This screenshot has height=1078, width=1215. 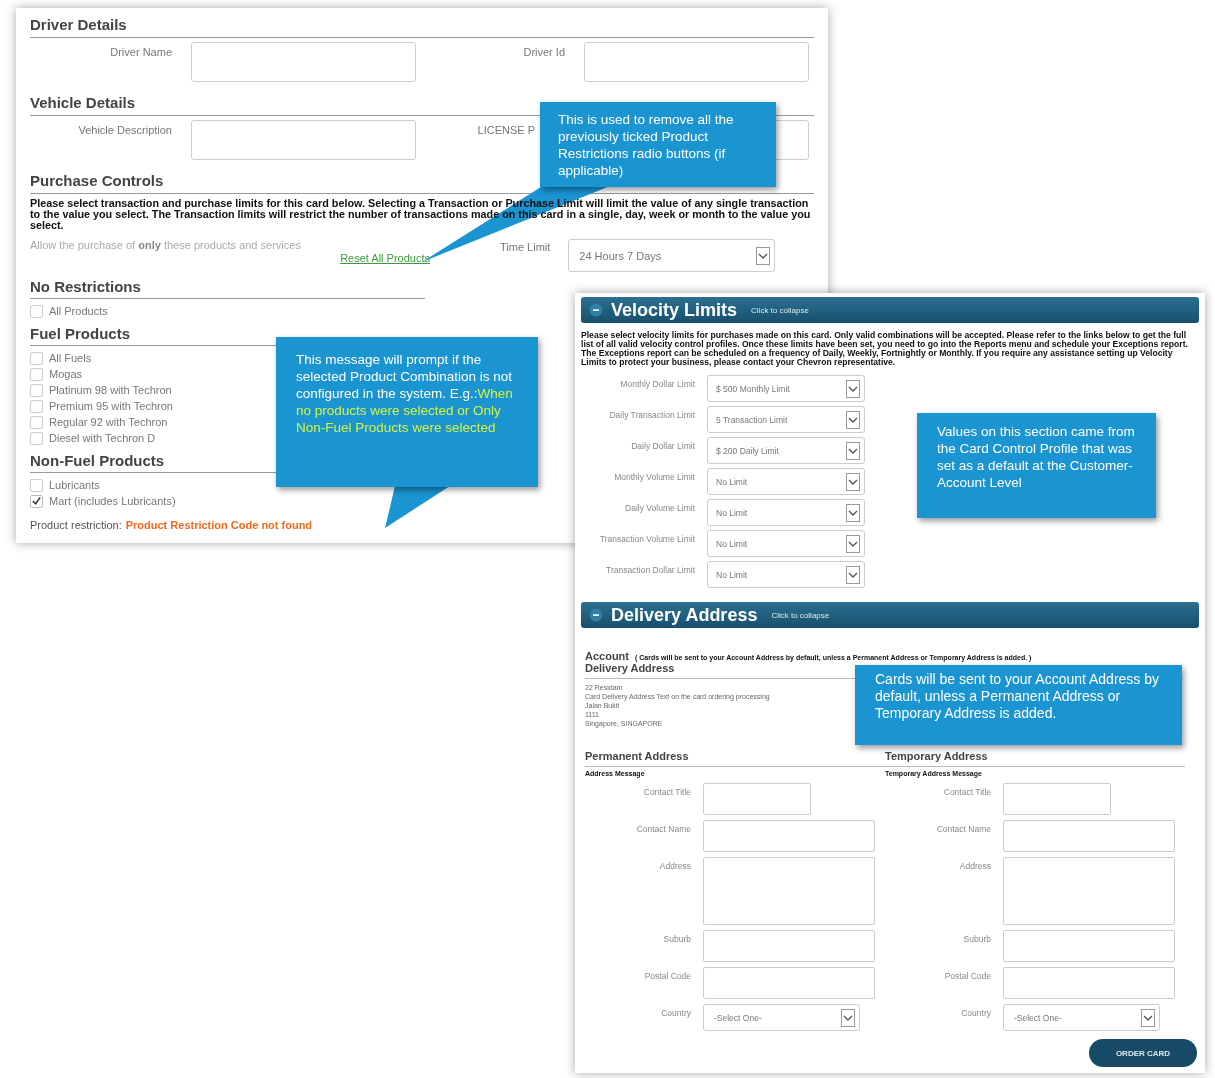 I want to click on instructions-text: Please select velocity limits for purchases made on this card. Only valid combinations will be accepted. Please refer to the links below to get the full list of all valid velocity control profiles. Once these limits have been set, you need to go into the Reports menu and schedule your Exceptions report. The Exceptions report can be scheduled on a frequency of Daily, Weekly, Fortnightly or Monthly. If you require any assistance setting up Velocity Limits to protect your business, please contact your Chevron representative., so click(x=885, y=349).